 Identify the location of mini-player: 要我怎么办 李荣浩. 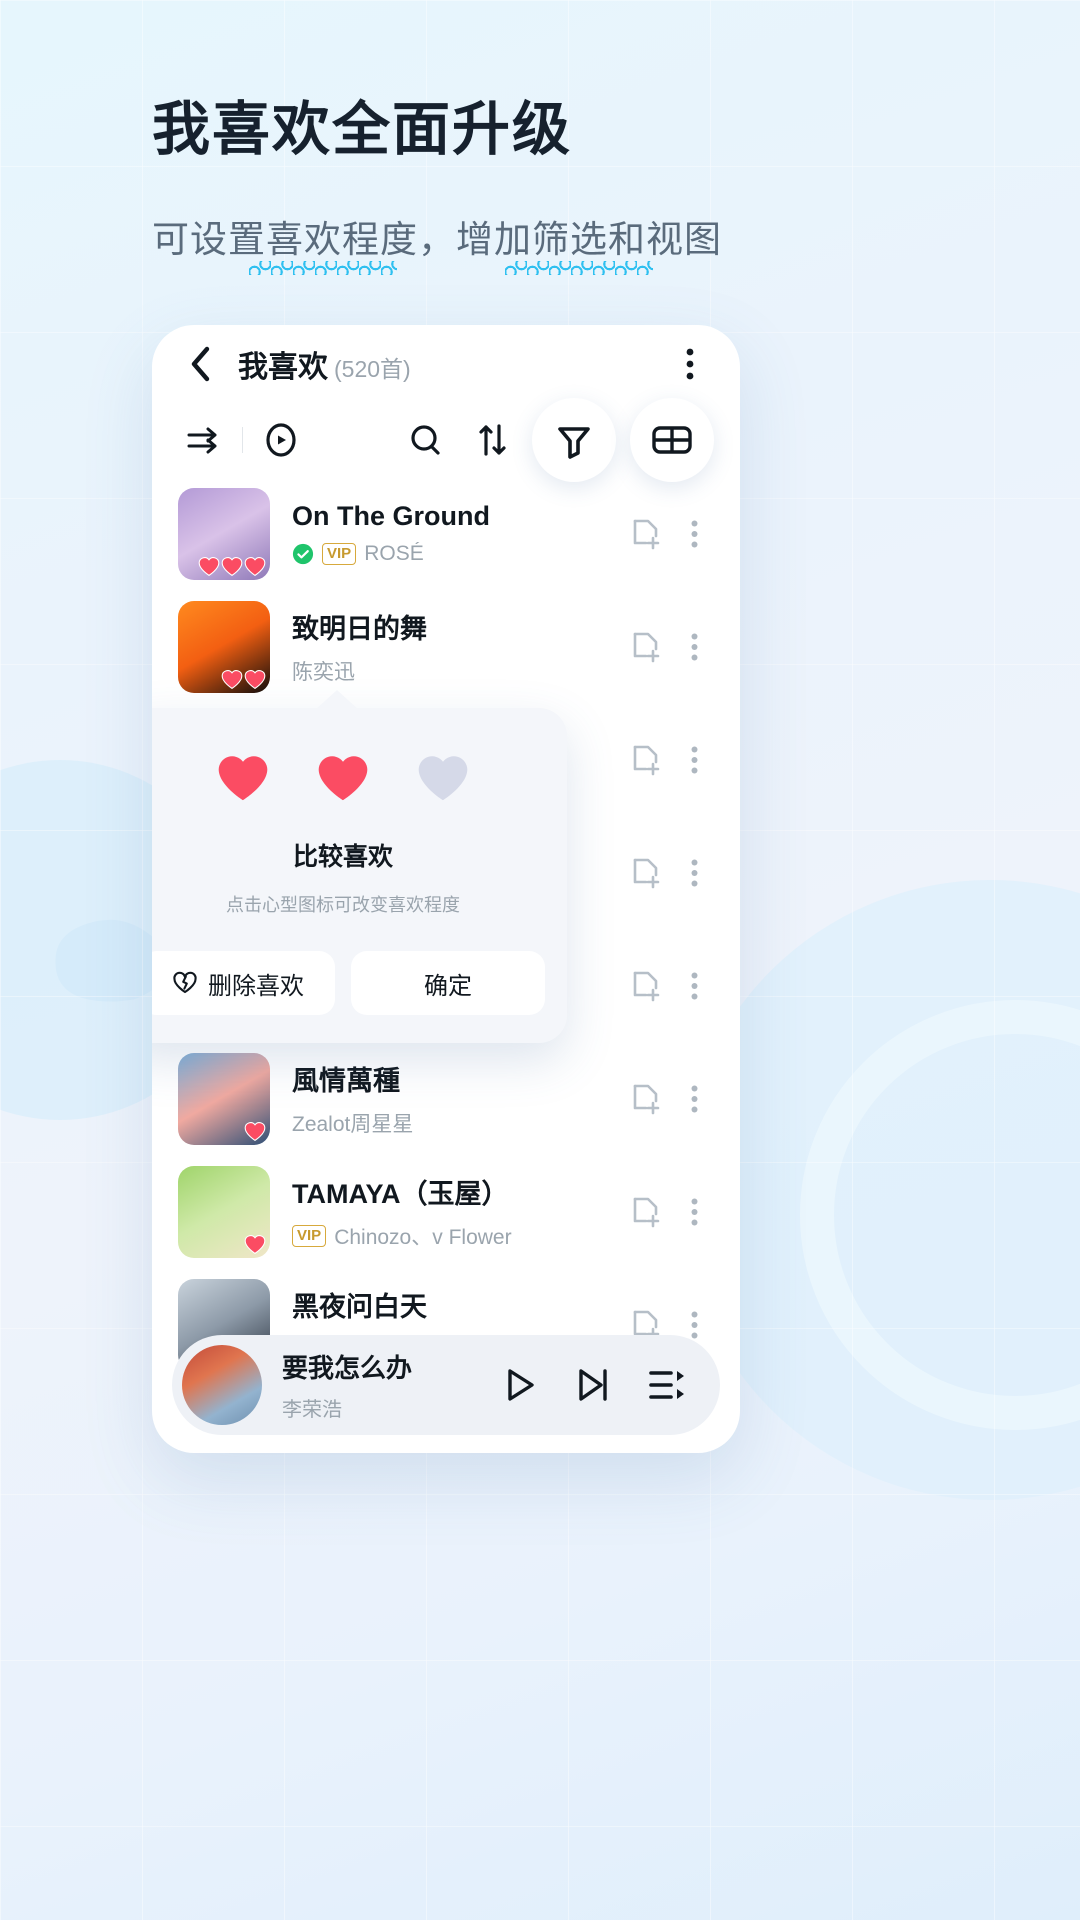
(446, 1385).